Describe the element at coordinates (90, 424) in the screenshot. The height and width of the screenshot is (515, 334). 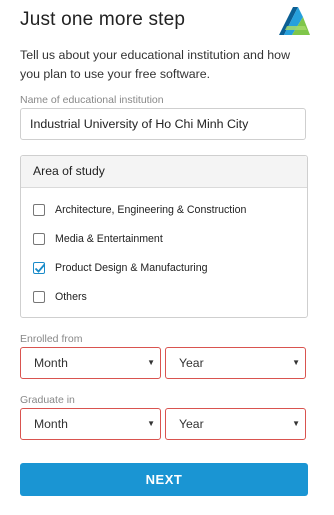
I see `graduate-month-select: Month ▼` at that location.